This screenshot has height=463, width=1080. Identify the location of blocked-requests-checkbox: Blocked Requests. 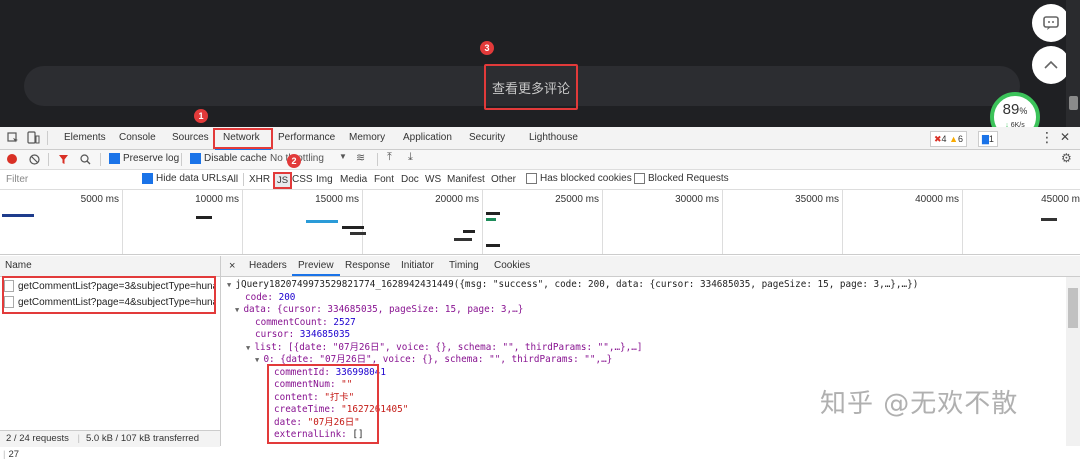
(681, 178).